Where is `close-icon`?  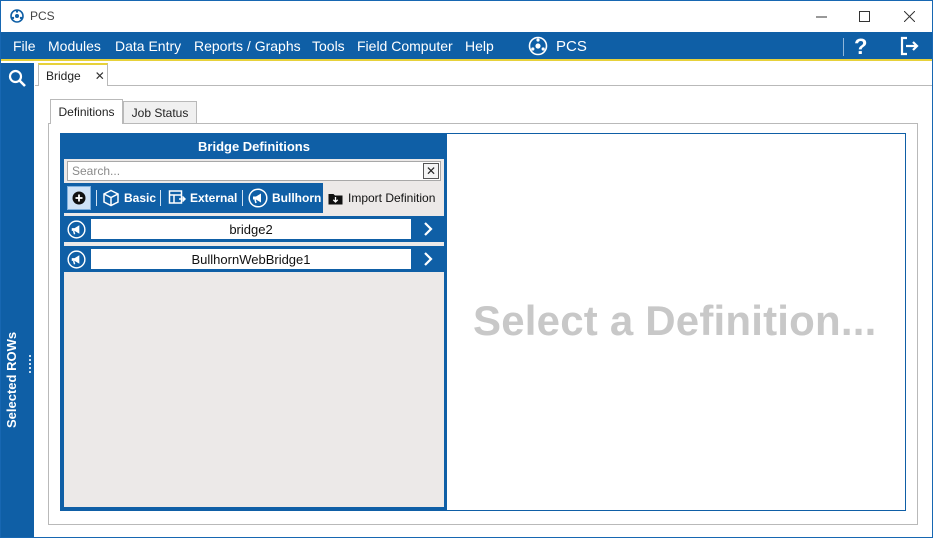
close-icon is located at coordinates (909, 16).